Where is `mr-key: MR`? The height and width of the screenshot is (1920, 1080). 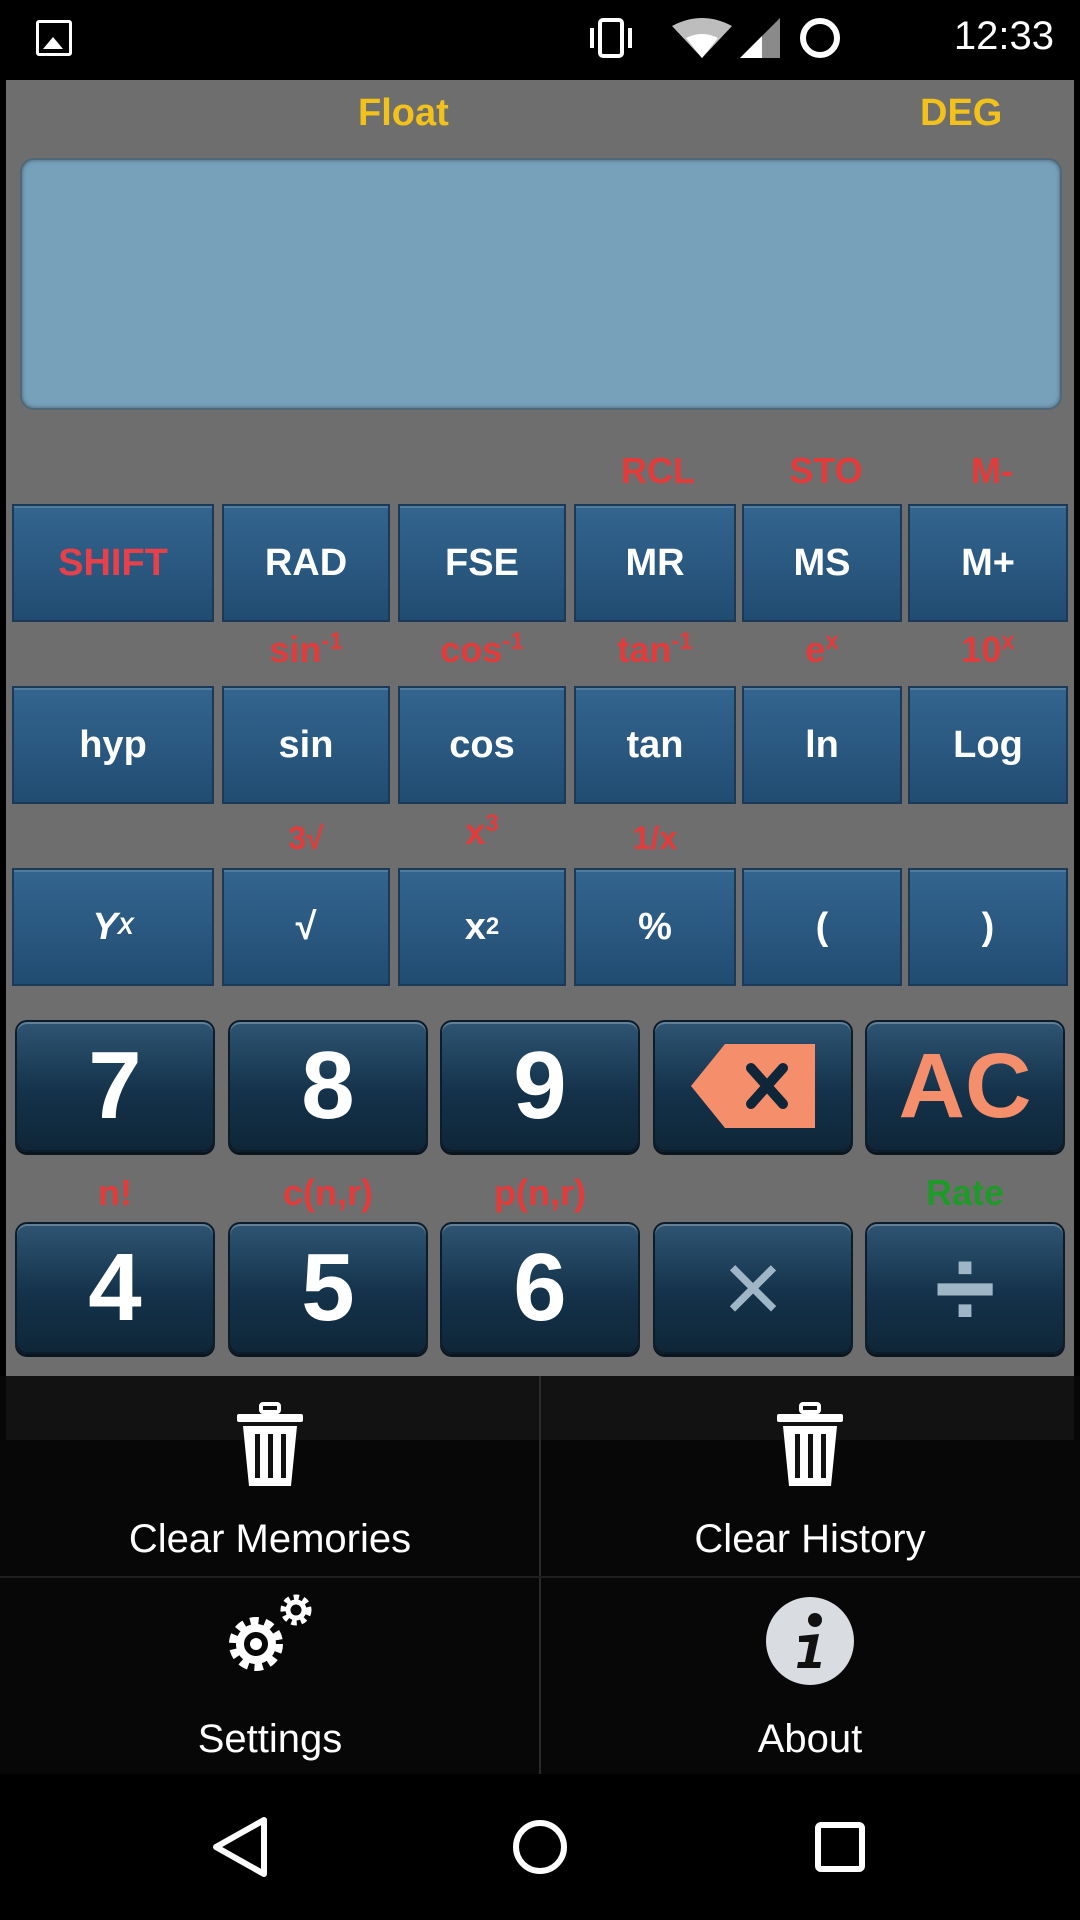 mr-key: MR is located at coordinates (655, 563).